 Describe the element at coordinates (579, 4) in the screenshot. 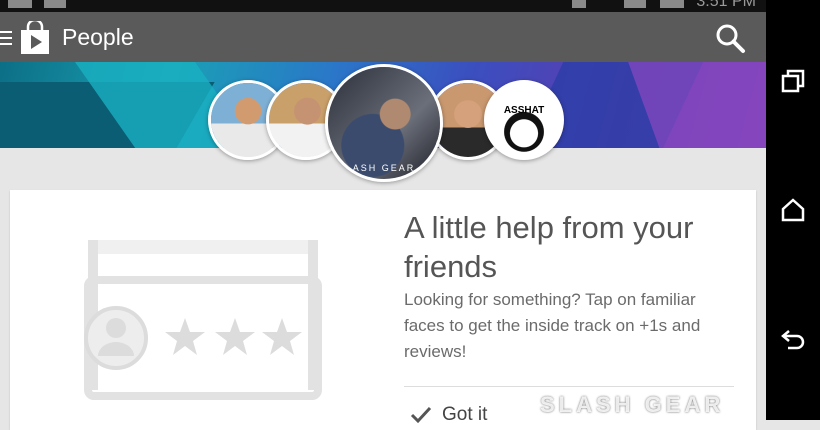

I see `data-transfer-icon` at that location.